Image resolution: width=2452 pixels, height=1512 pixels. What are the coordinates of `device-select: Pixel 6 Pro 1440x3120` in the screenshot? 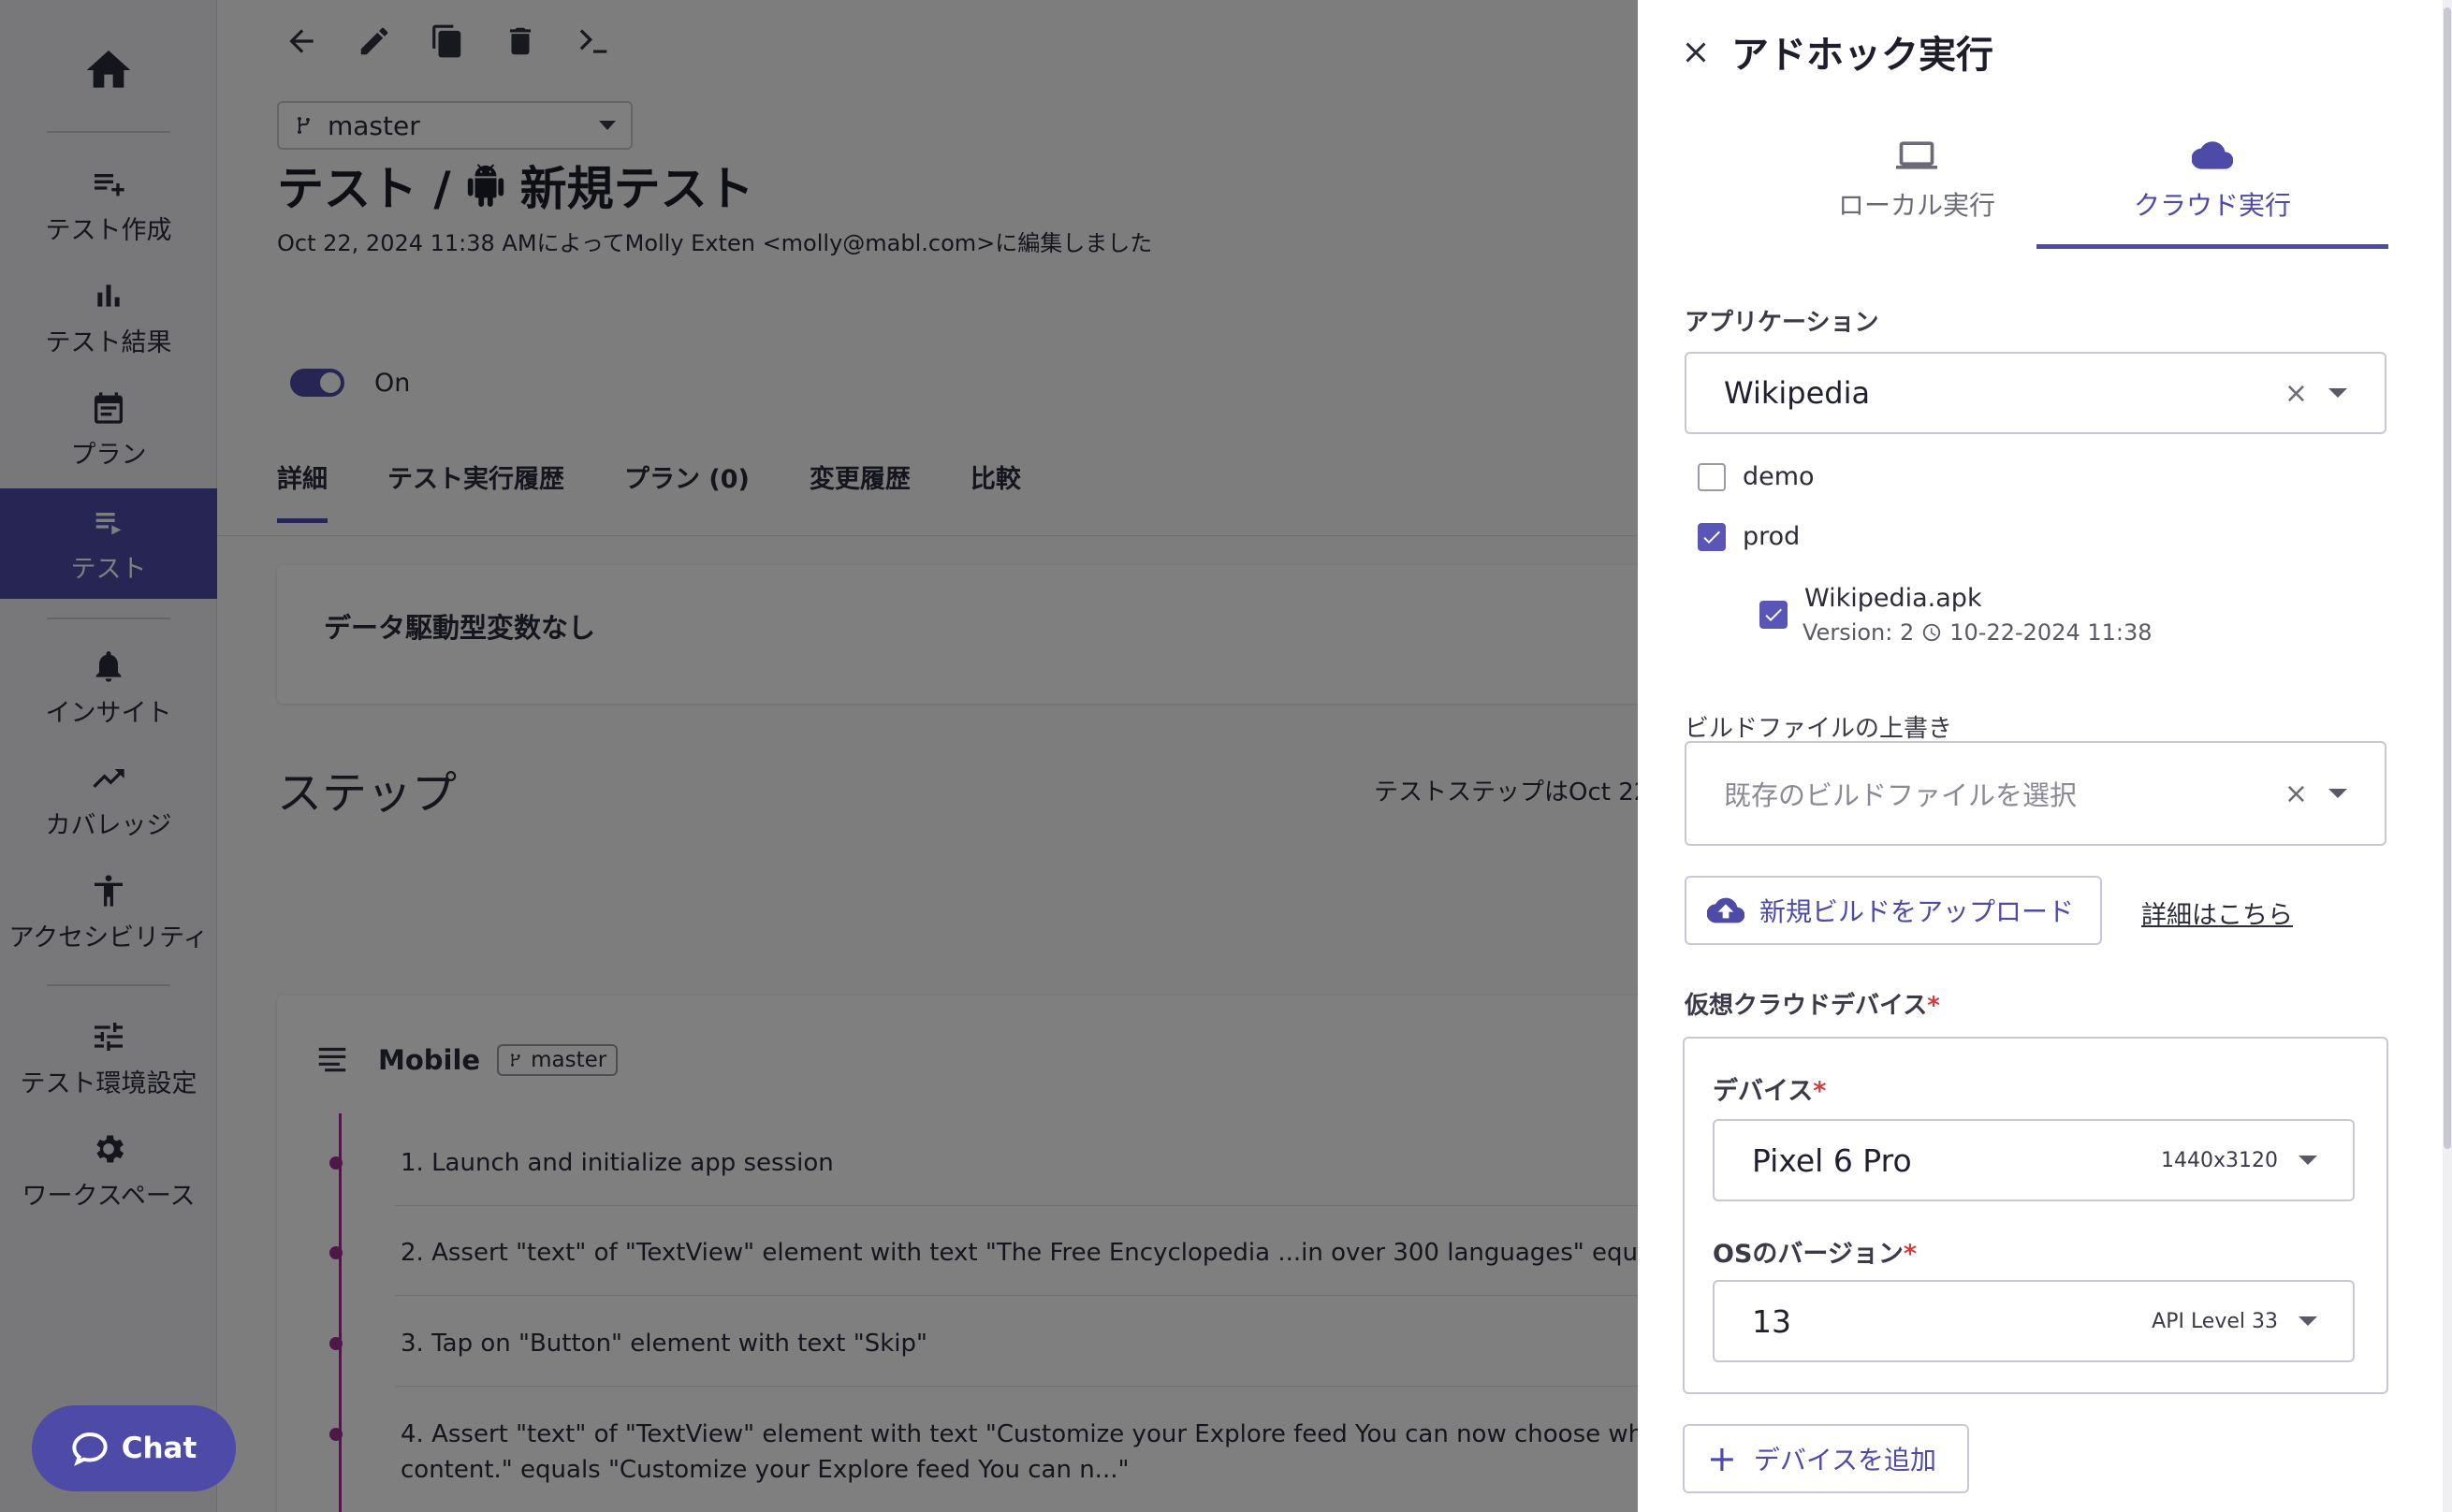 It's located at (2034, 1160).